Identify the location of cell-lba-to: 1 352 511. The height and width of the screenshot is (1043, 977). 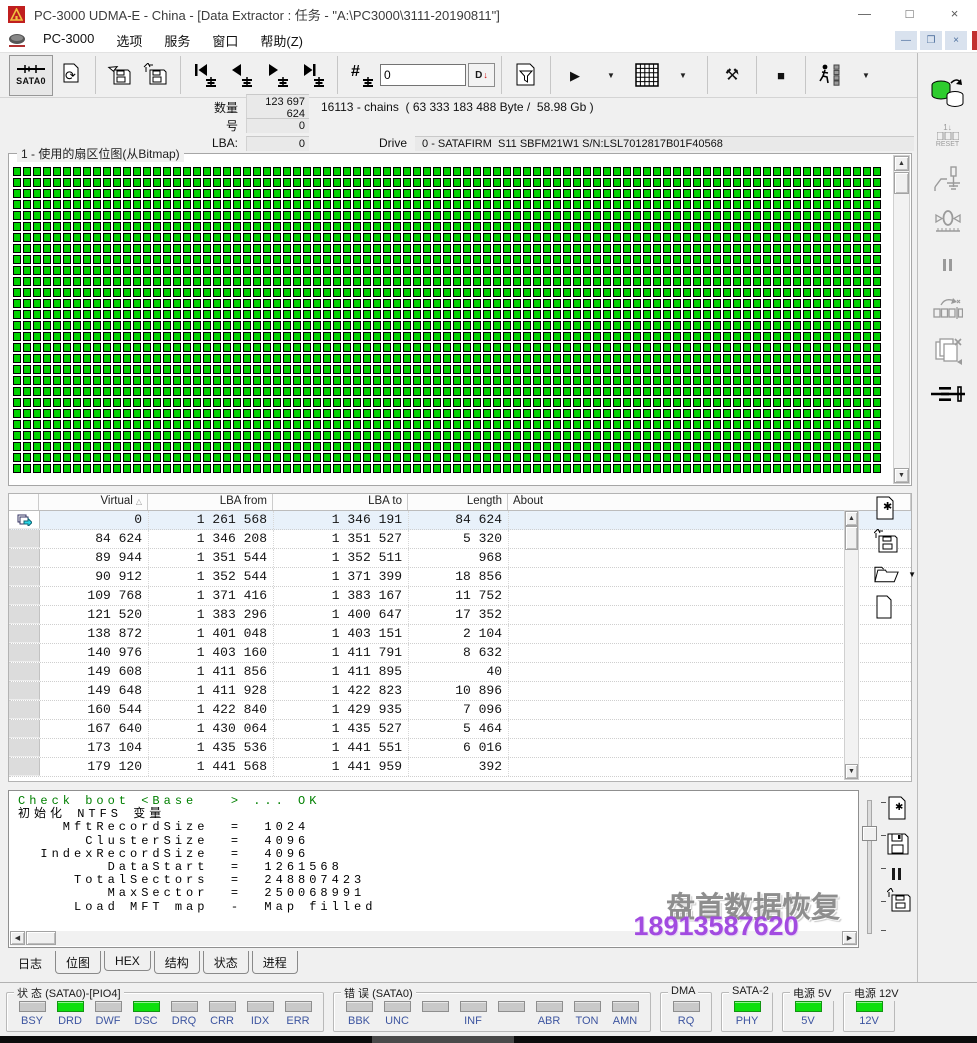
(341, 558).